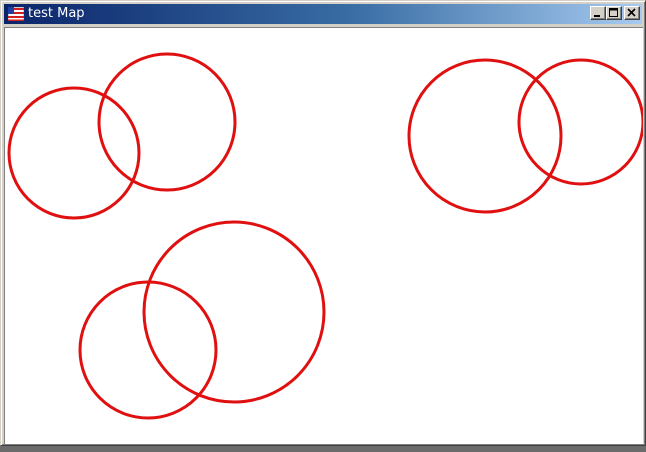 The image size is (646, 452). Describe the element at coordinates (16, 14) in the screenshot. I see `app-flag-icon` at that location.